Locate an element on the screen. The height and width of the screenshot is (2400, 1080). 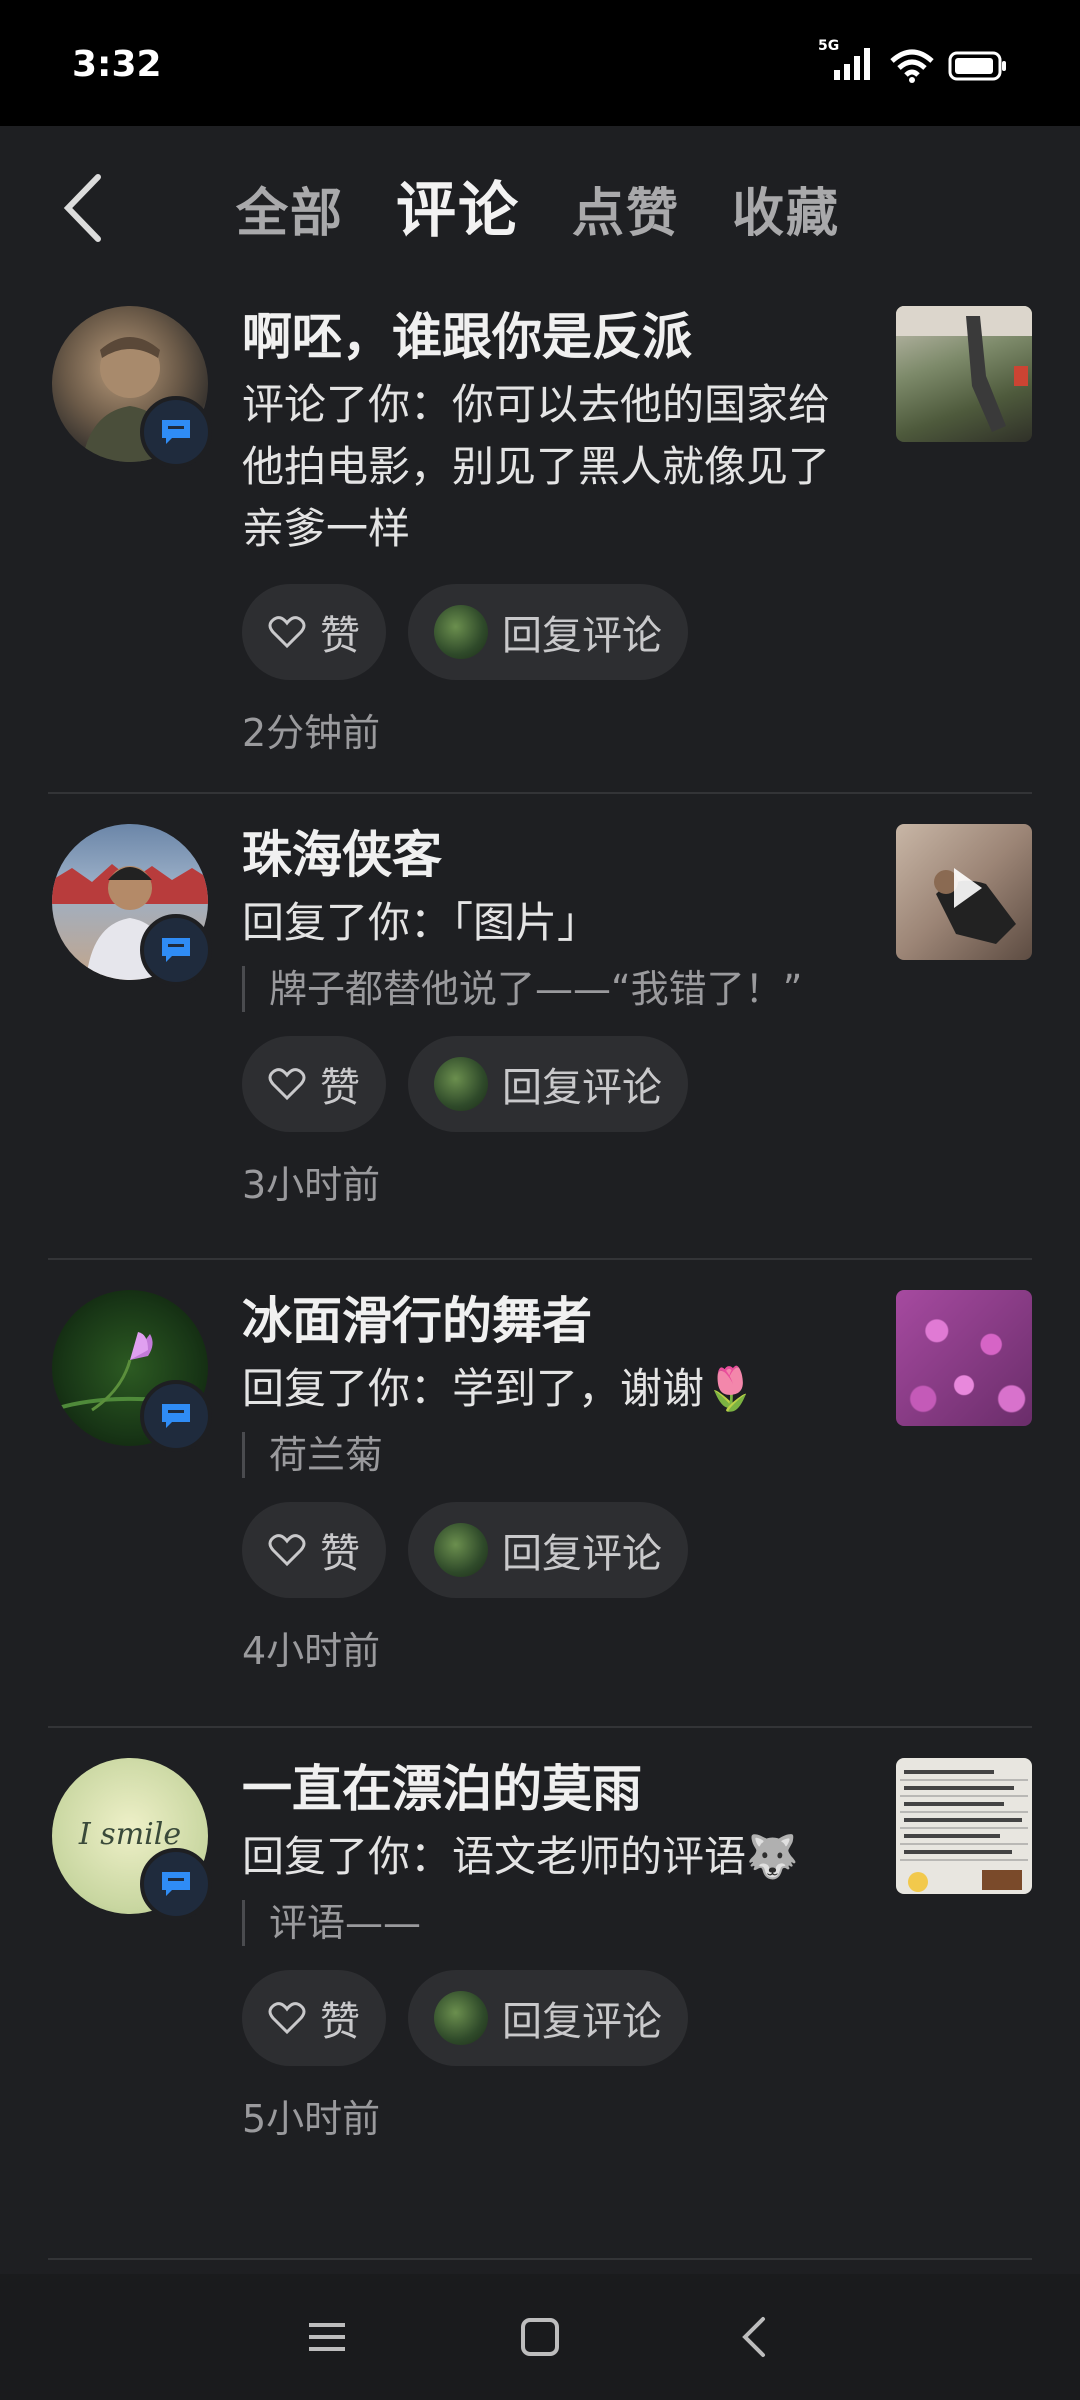
quoted-text: 评语—— is located at coordinates (552, 1923).